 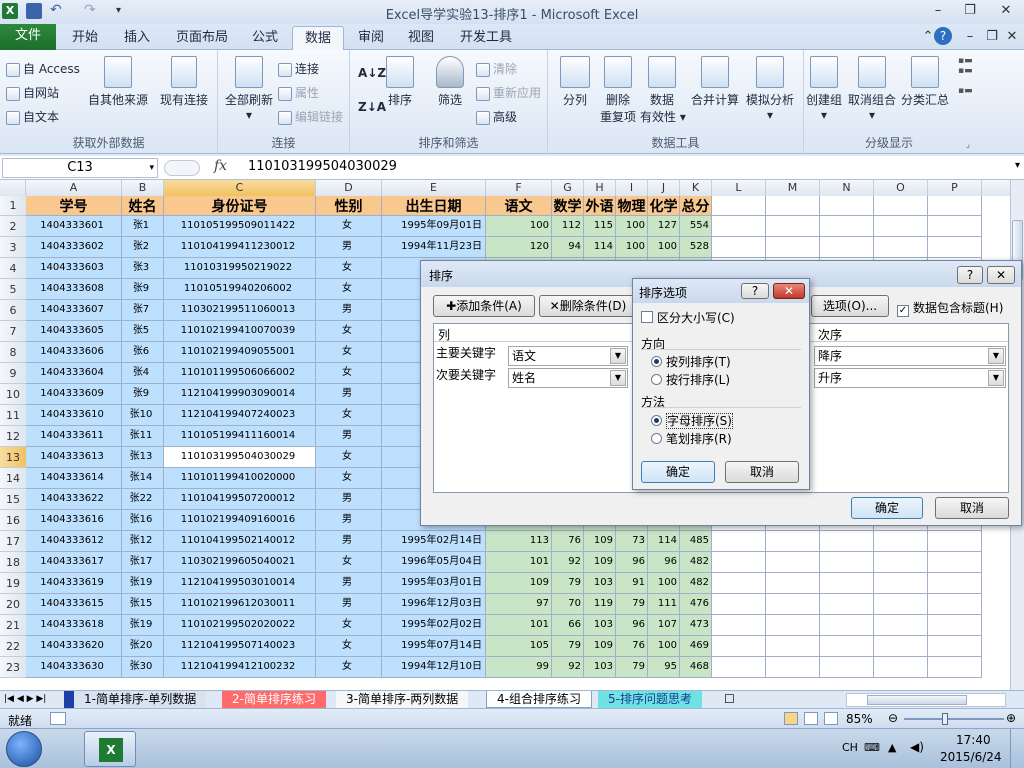 I want to click on column-header-B: B, so click(x=143, y=188).